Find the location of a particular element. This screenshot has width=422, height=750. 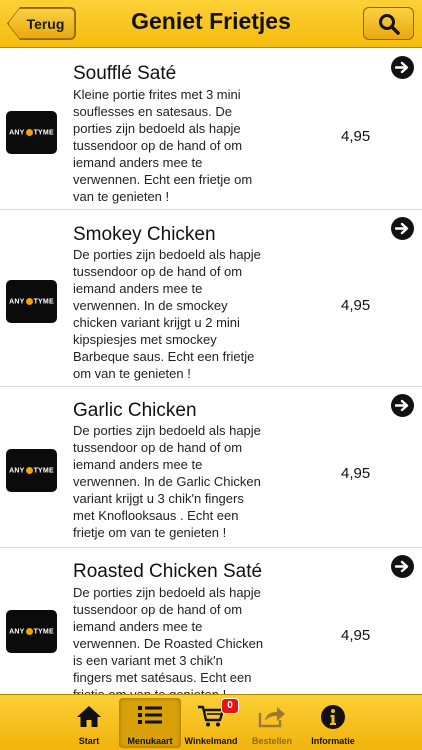

home-icon is located at coordinates (89, 716).